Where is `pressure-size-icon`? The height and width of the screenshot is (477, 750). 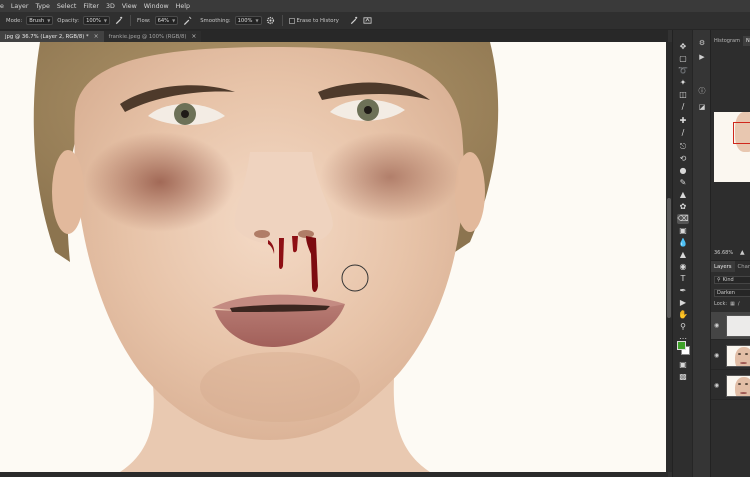 pressure-size-icon is located at coordinates (354, 21).